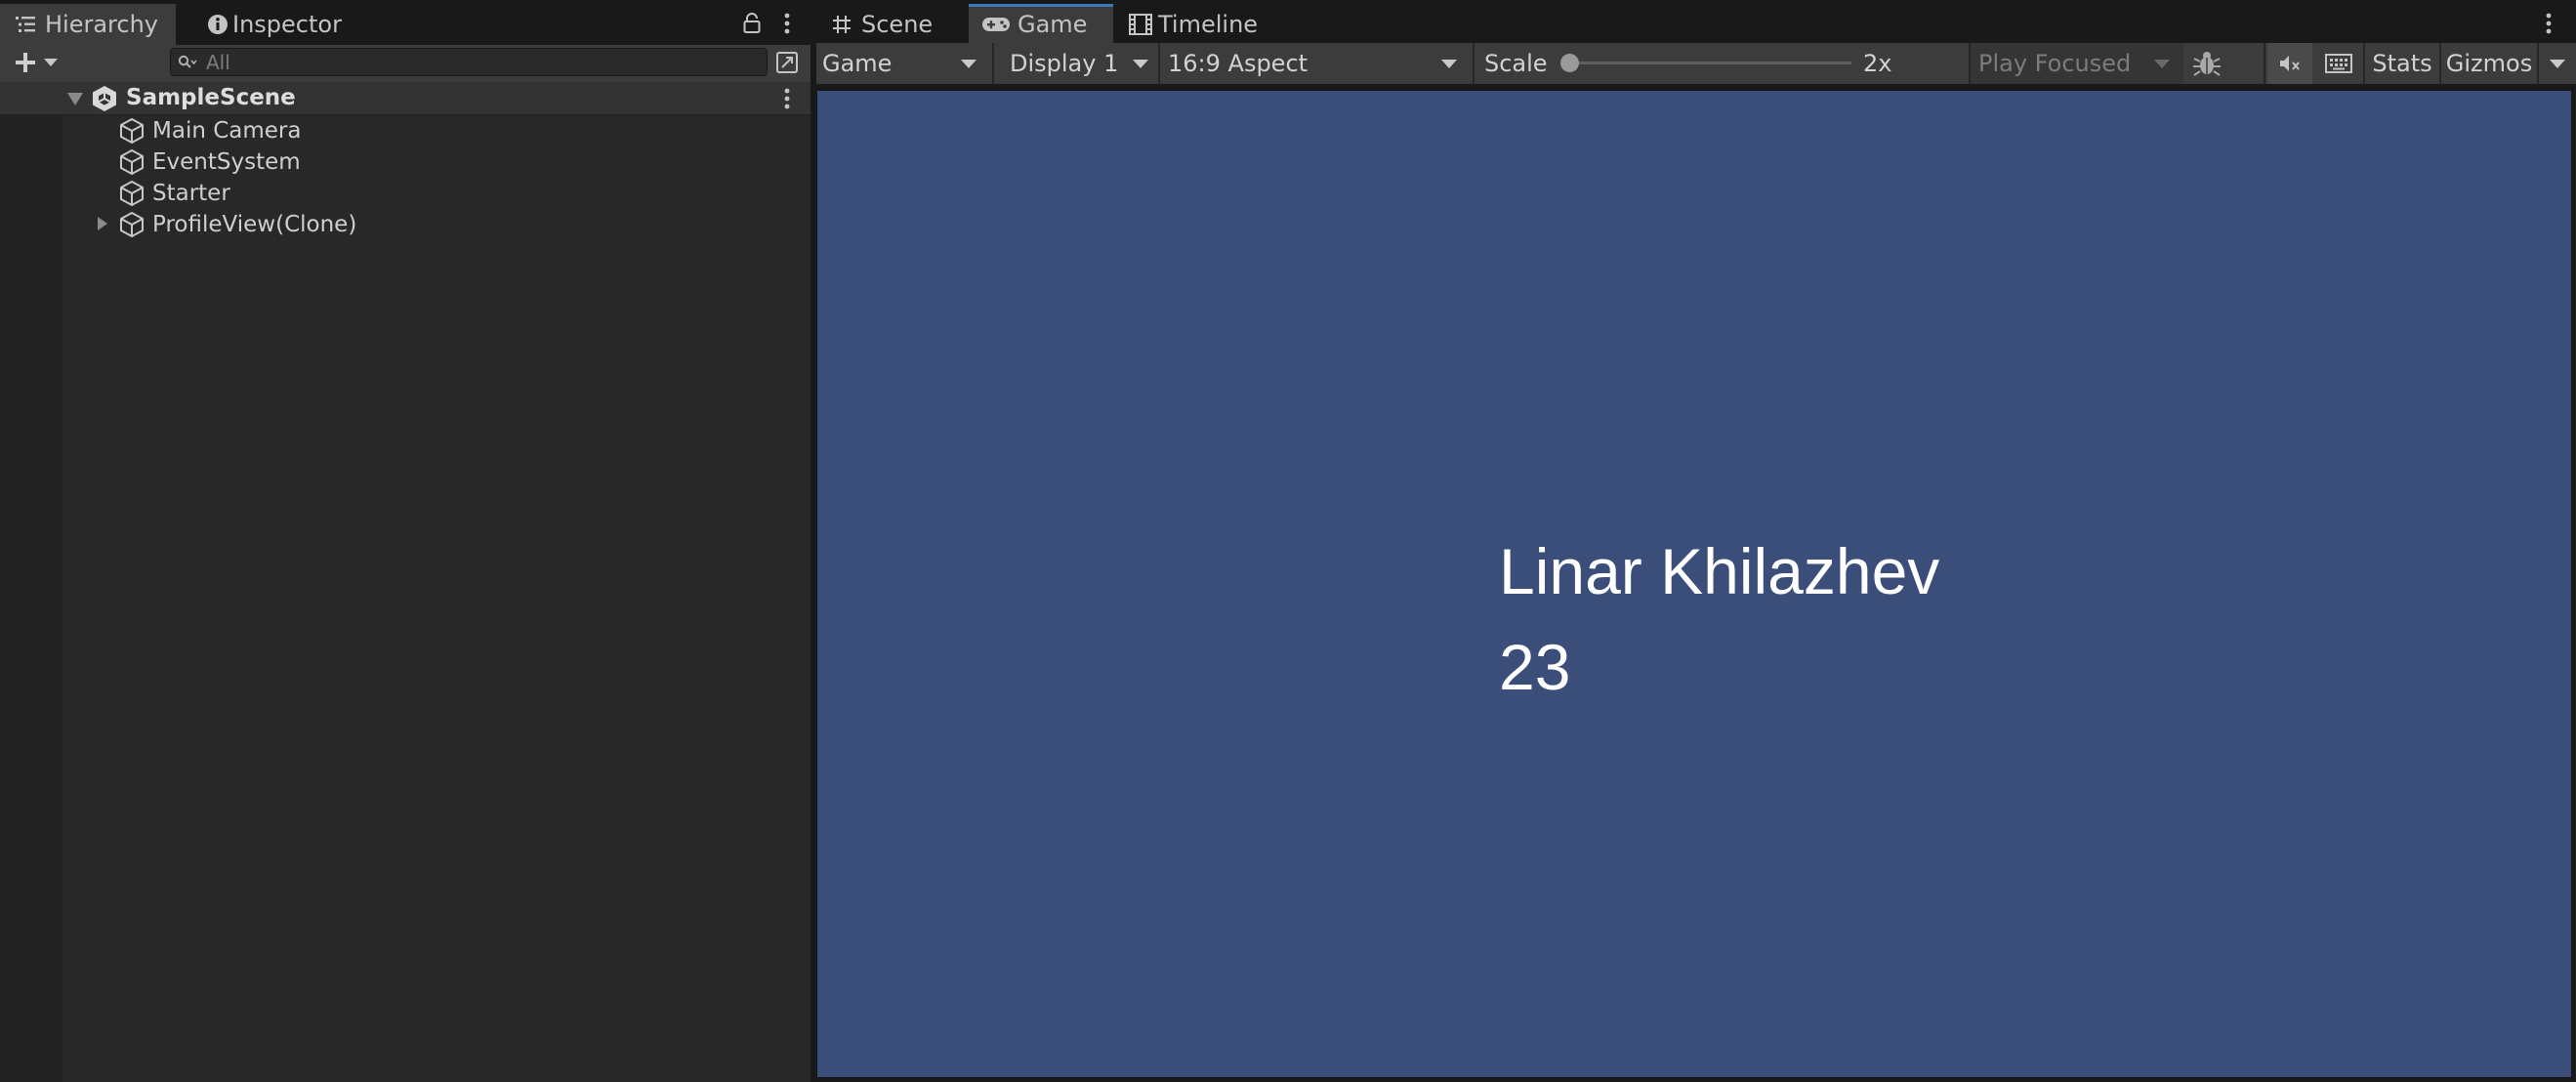  I want to click on info-icon, so click(217, 24).